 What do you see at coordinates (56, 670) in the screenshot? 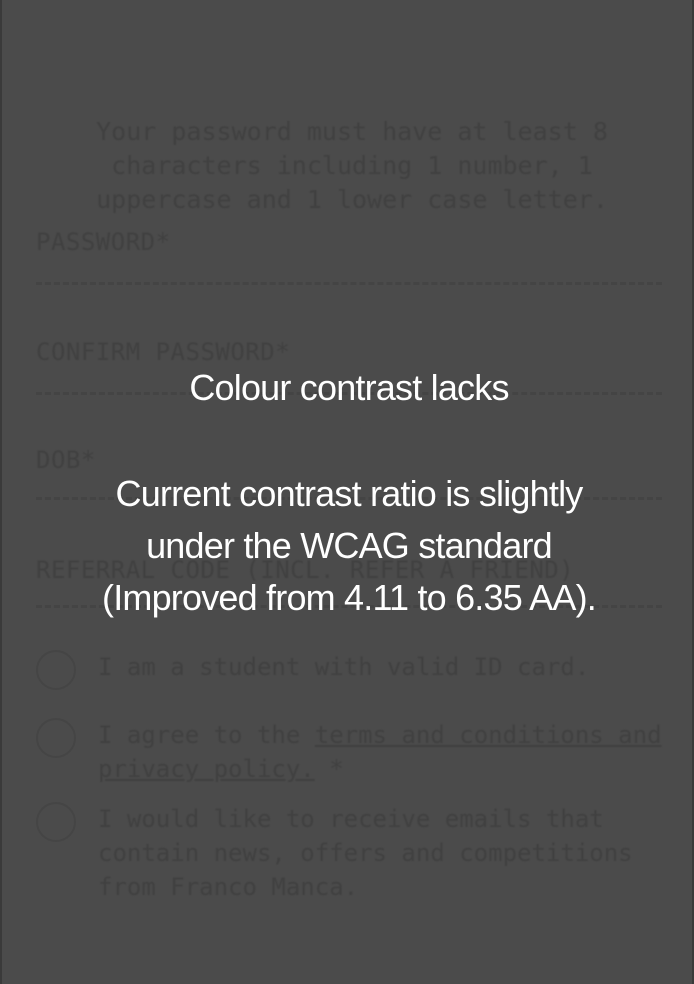
I see `student-checkbox` at bounding box center [56, 670].